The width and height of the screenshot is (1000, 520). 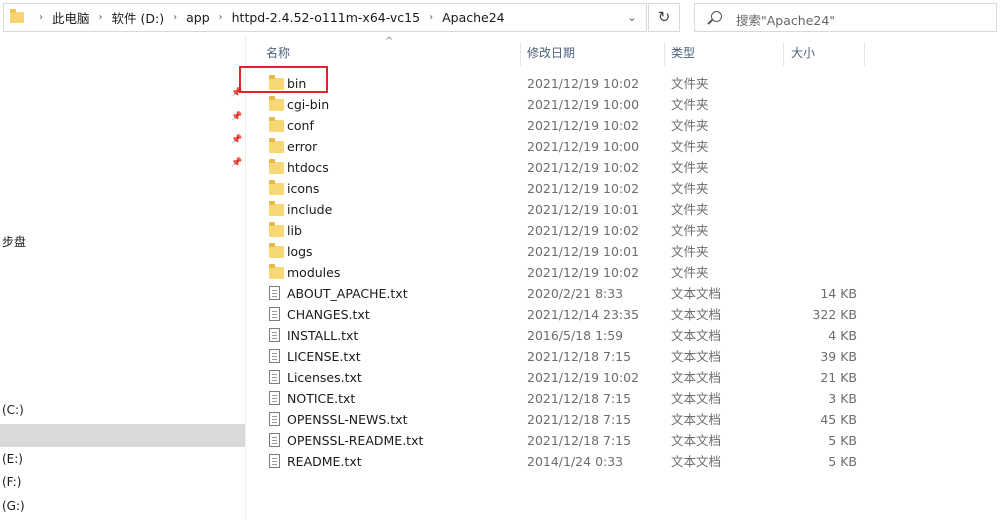 What do you see at coordinates (198, 17) in the screenshot?
I see `breadcrumb-item: app` at bounding box center [198, 17].